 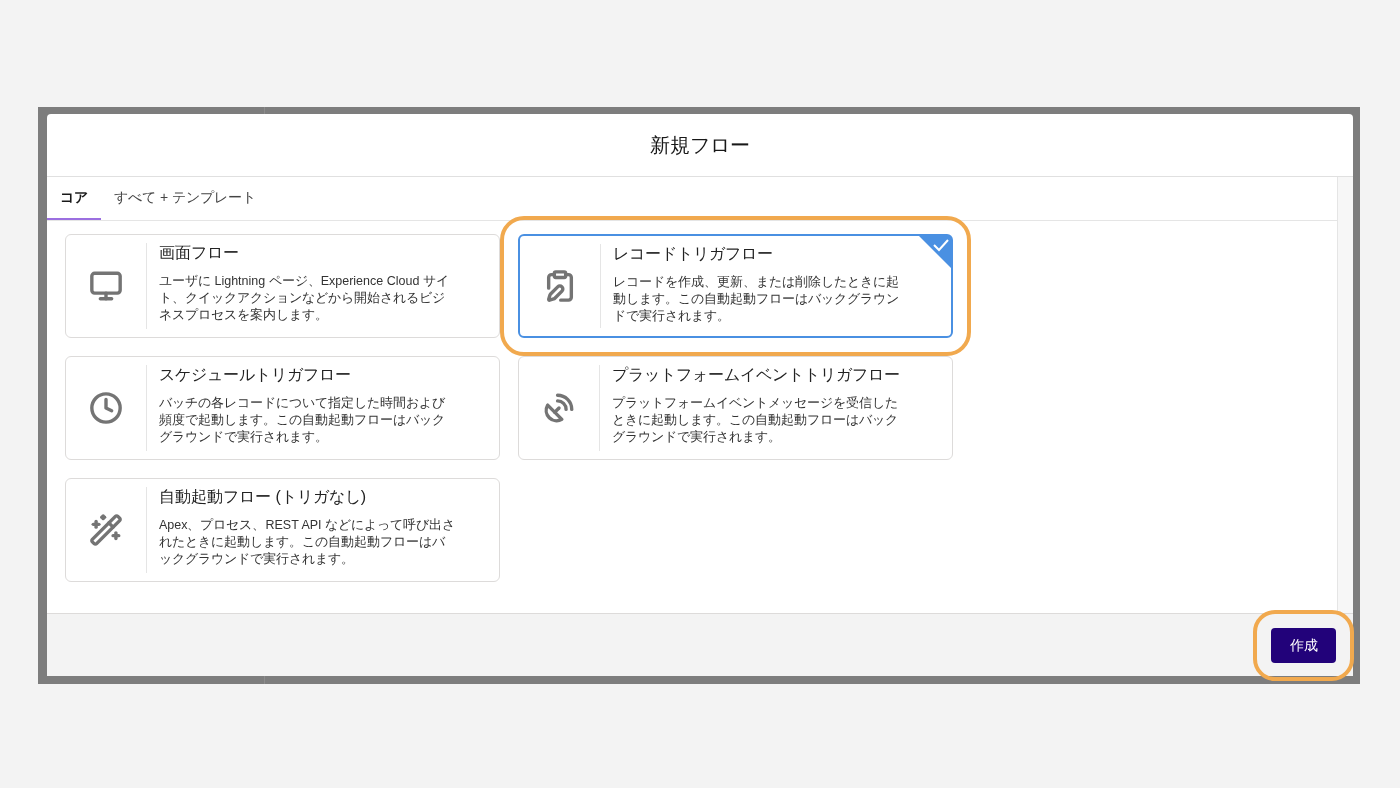 What do you see at coordinates (755, 420) in the screenshot?
I see `card-description: プラットフォームイベントメッセージを受信したときに起動します。この自動起動フローはバックグラウンドで実行されます。` at bounding box center [755, 420].